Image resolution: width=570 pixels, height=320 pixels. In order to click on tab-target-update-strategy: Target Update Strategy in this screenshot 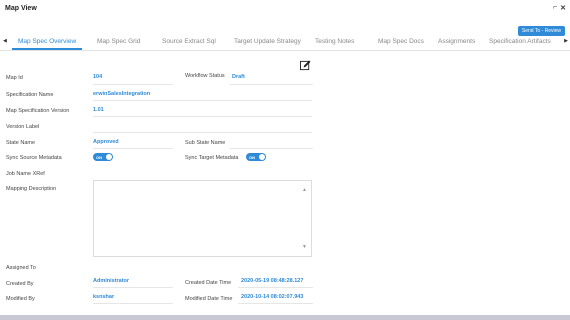, I will do `click(267, 41)`.